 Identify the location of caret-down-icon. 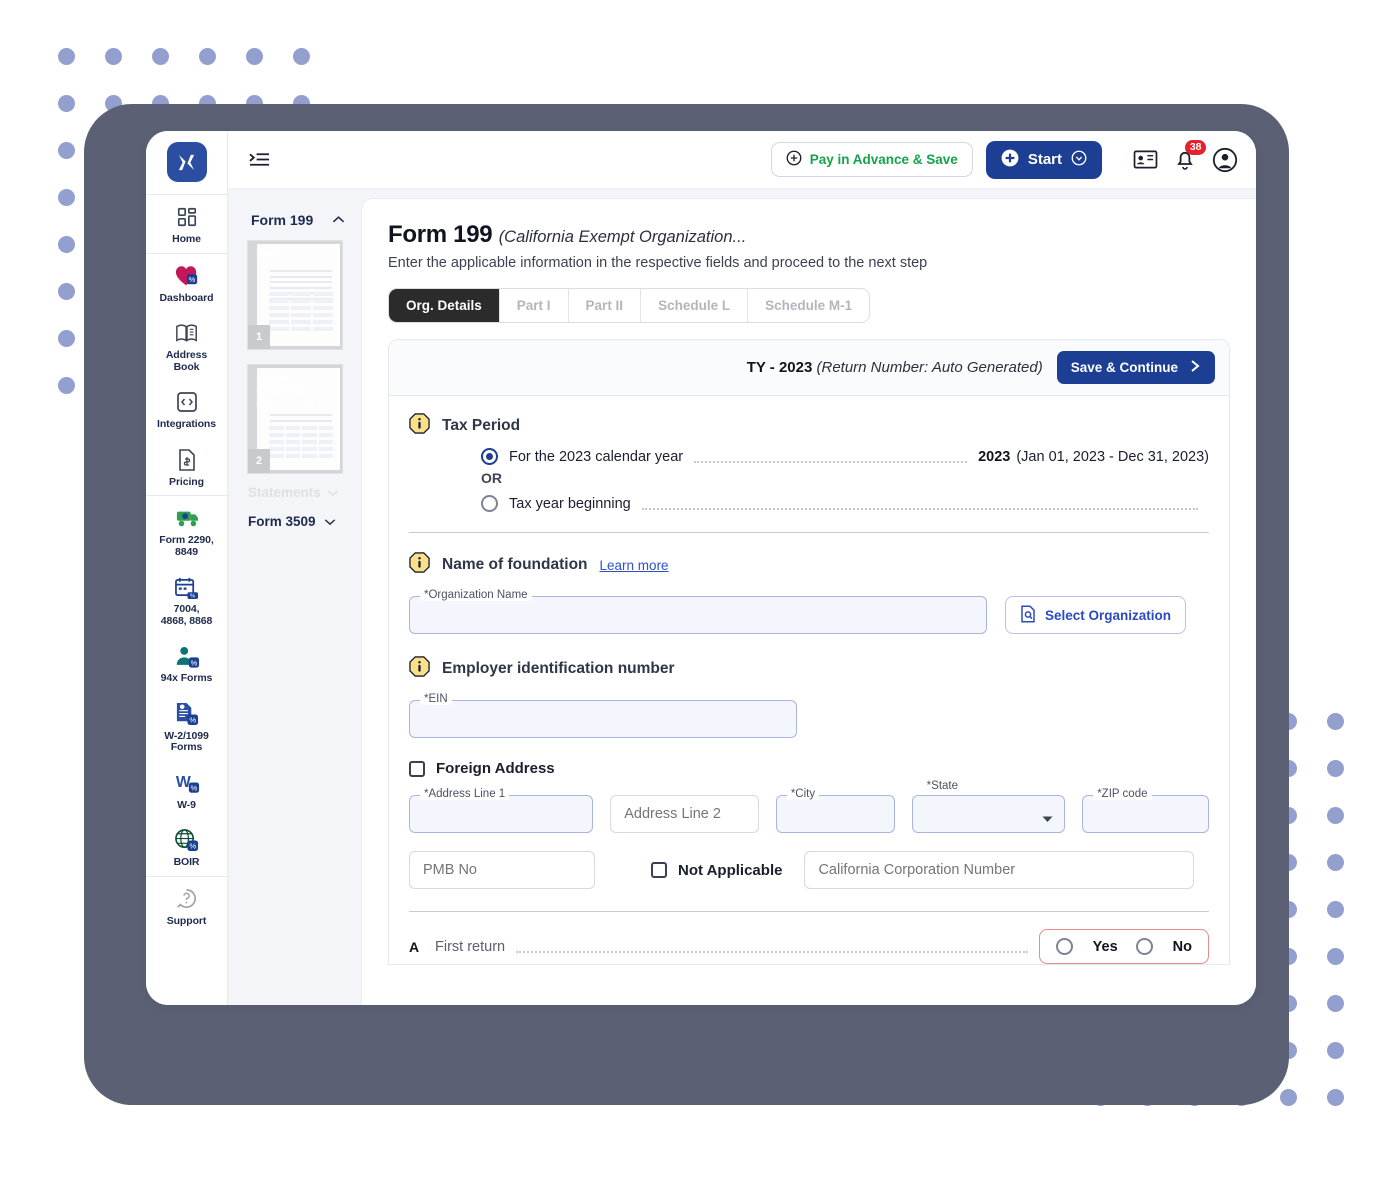
(1047, 819).